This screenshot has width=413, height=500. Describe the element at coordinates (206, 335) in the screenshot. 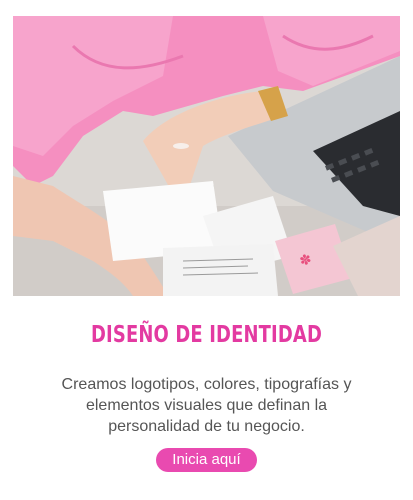

I see `section-title: DISEÑO DE IDENTIDAD` at that location.